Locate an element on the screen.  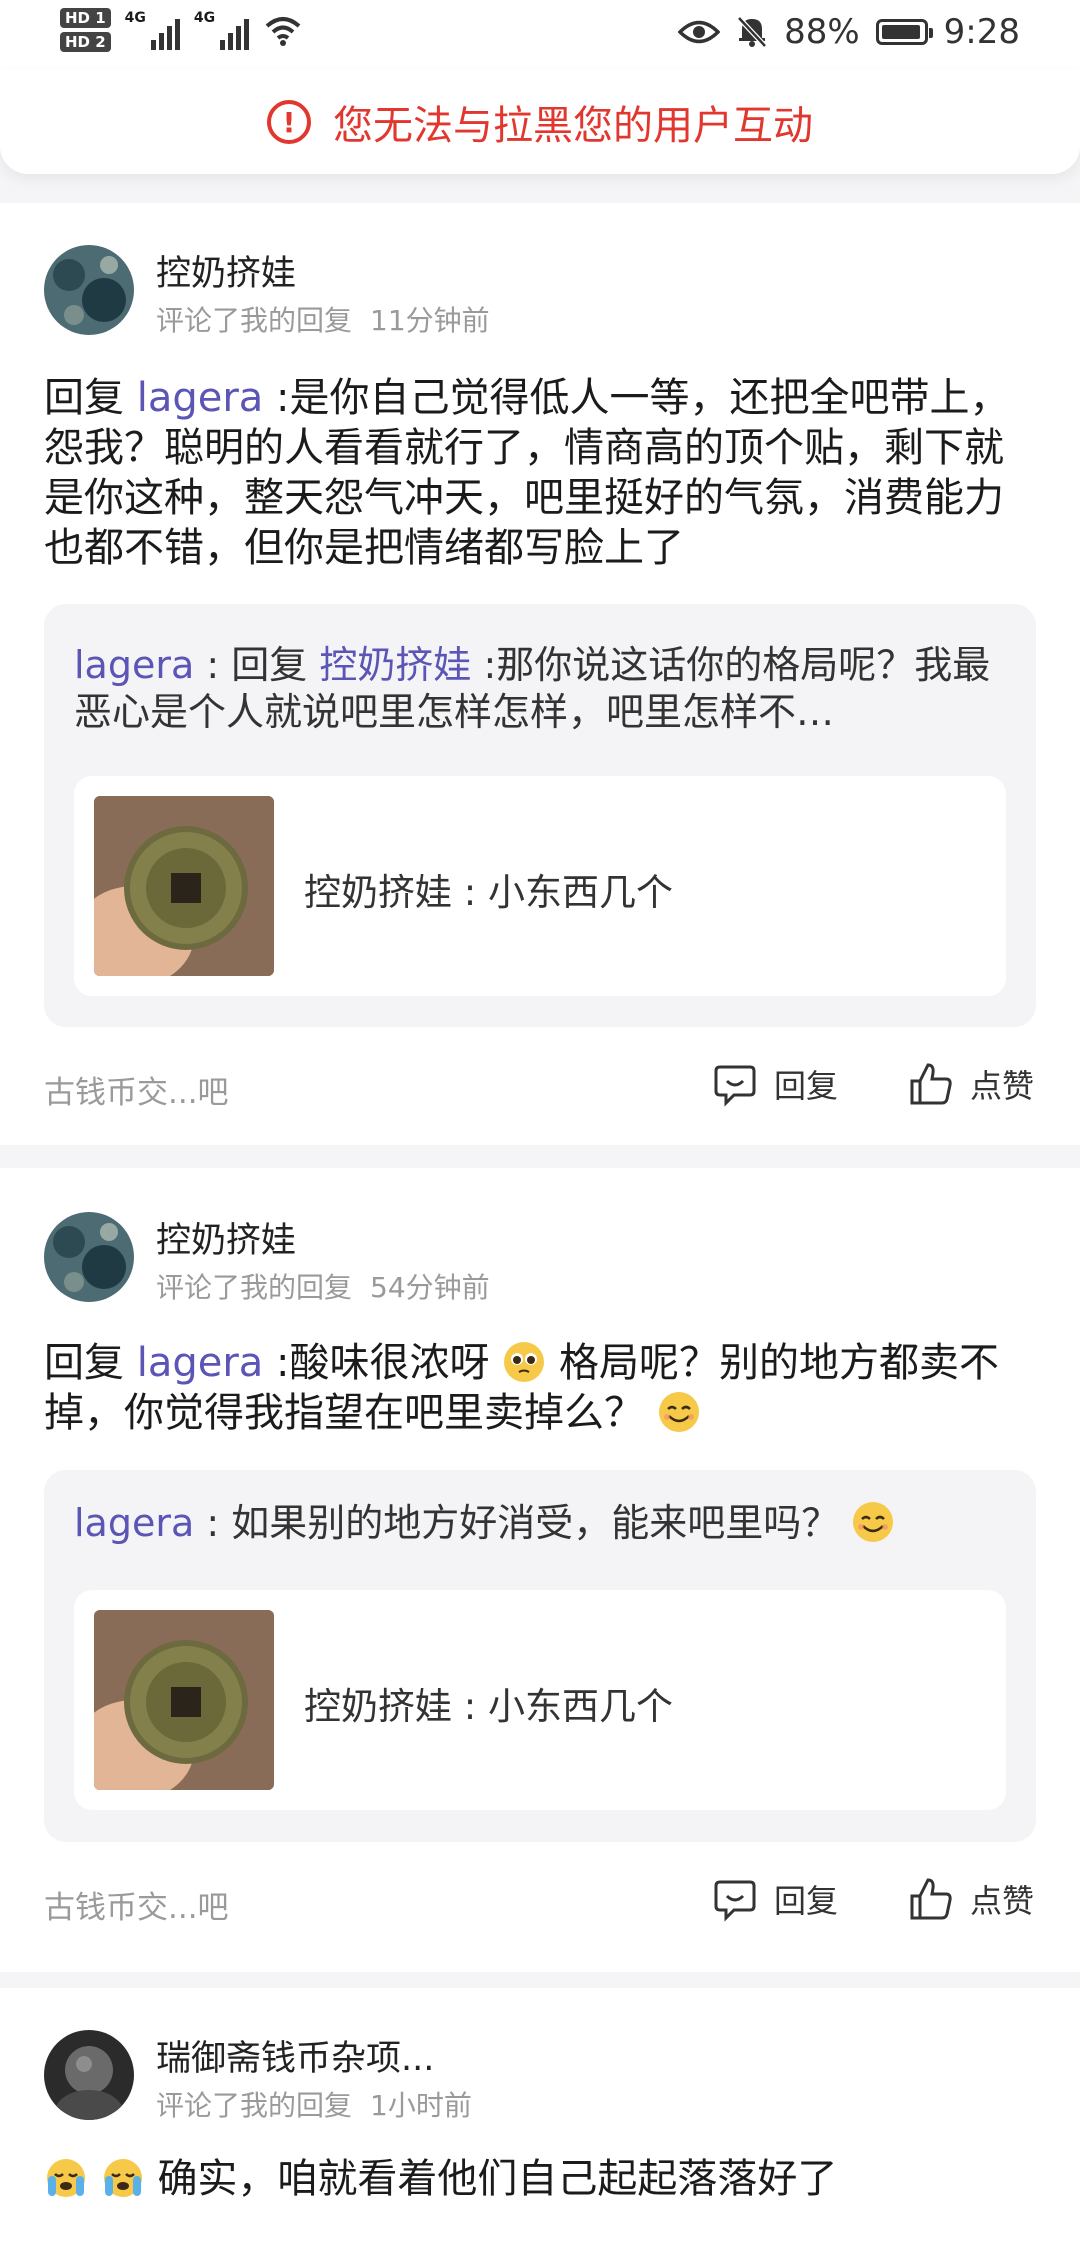
notification-meta: 评论了我的回复 11分钟前 is located at coordinates (323, 319).